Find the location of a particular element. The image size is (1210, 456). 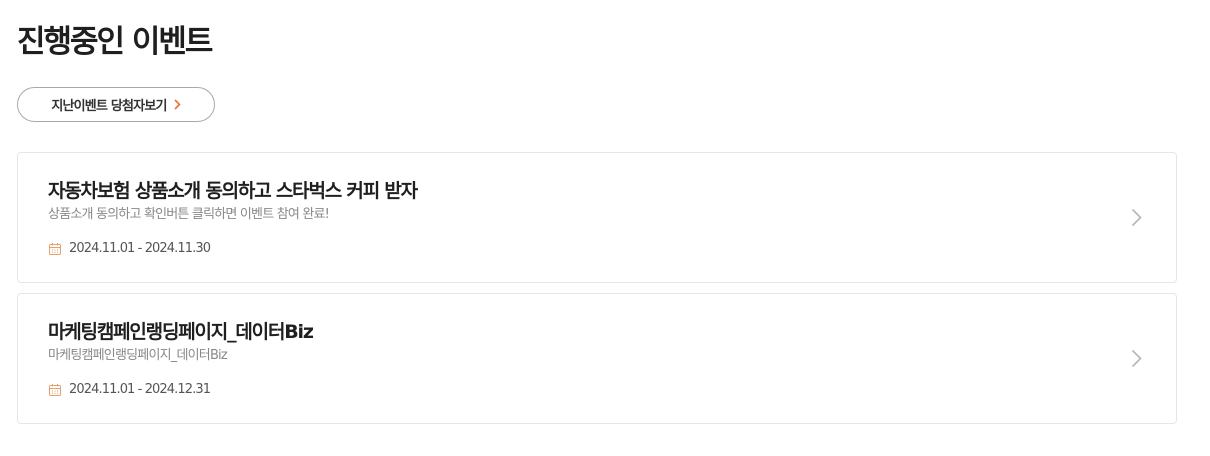

page-title: 진행중인 이벤트 is located at coordinates (115, 42).